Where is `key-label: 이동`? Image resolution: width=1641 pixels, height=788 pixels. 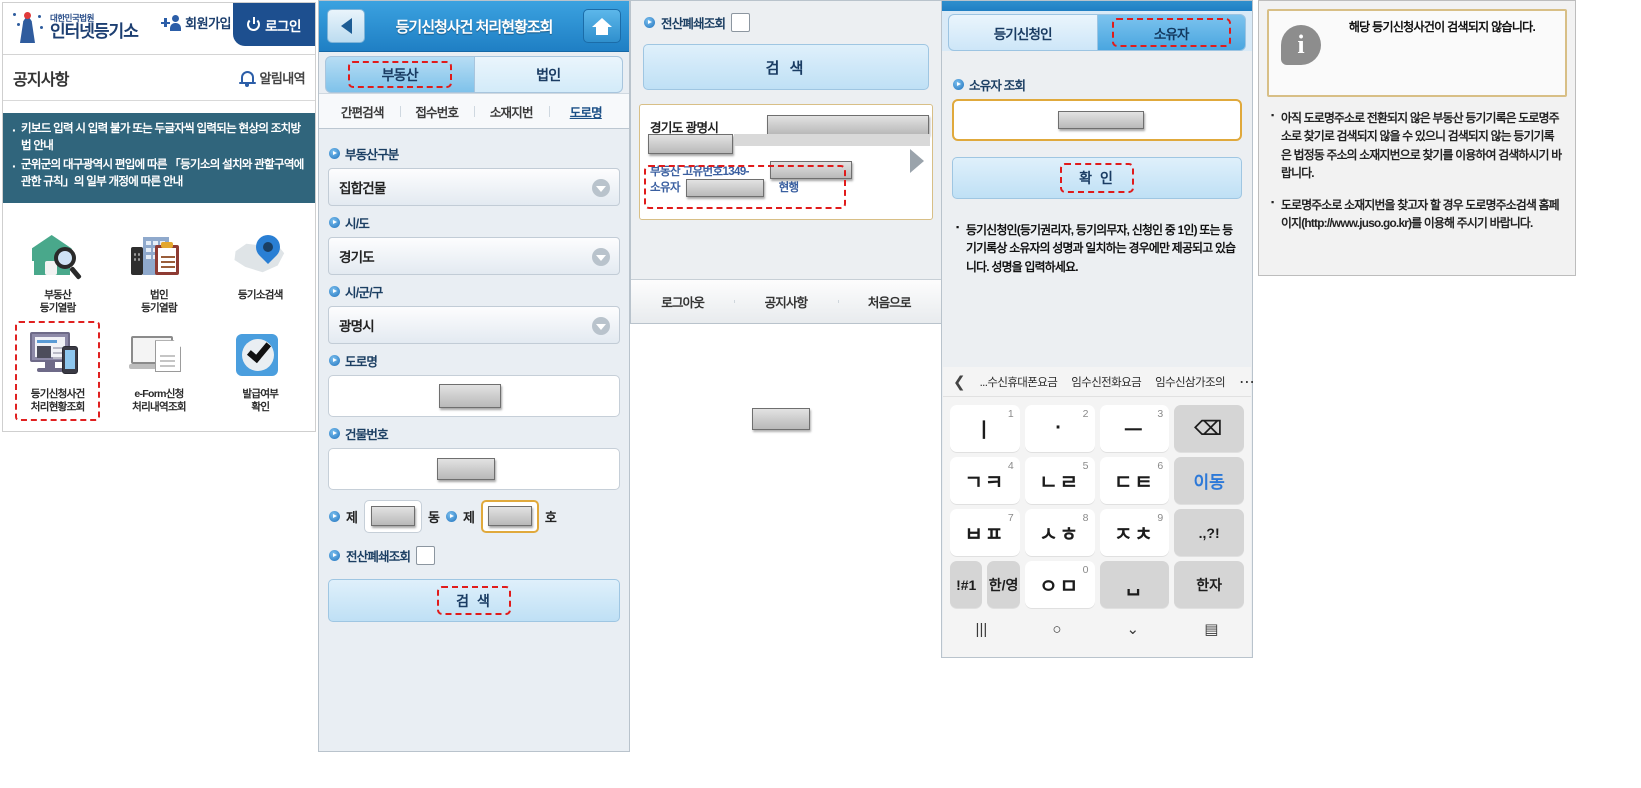 key-label: 이동 is located at coordinates (1209, 482).